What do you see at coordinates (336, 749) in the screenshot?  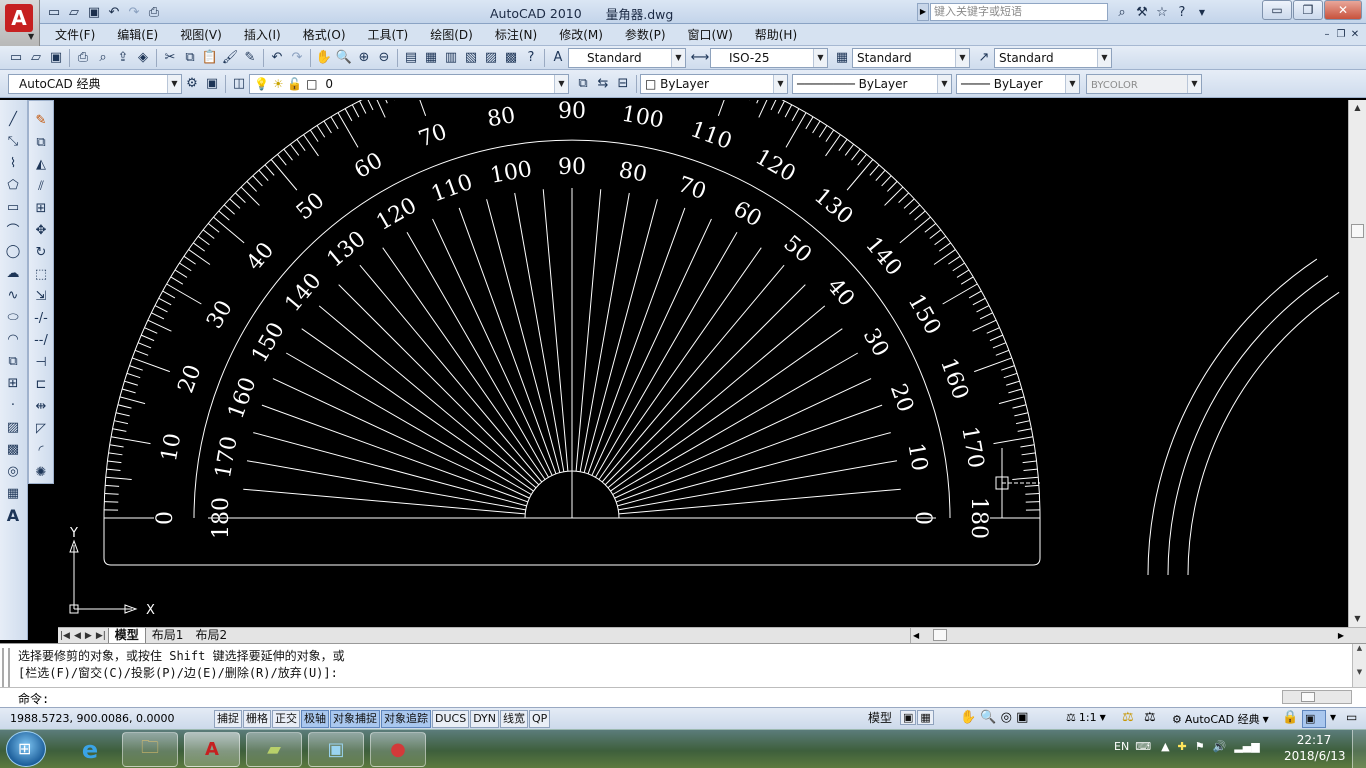 I see `photo-viewer-icon: ▣` at bounding box center [336, 749].